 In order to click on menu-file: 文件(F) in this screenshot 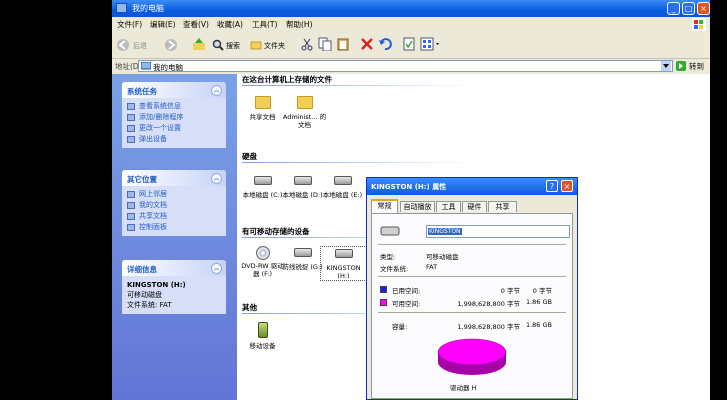, I will do `click(129, 24)`.